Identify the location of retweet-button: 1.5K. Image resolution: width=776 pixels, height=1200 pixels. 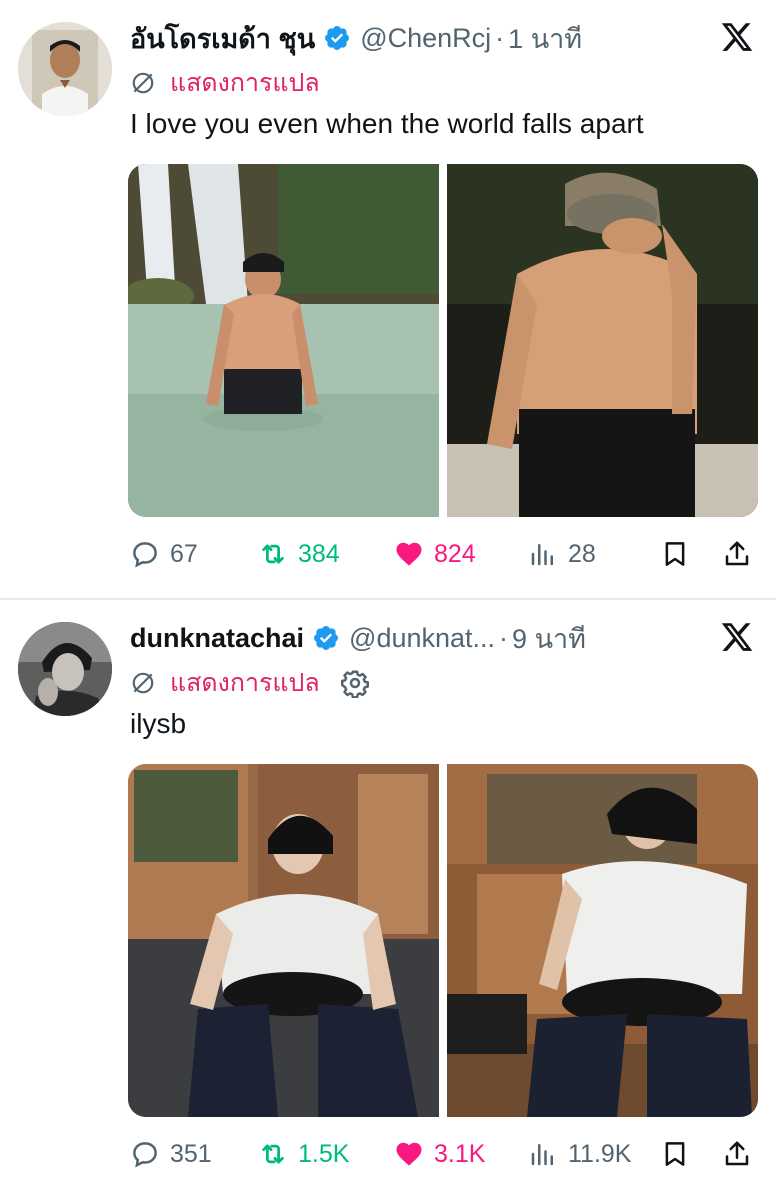
(303, 1154).